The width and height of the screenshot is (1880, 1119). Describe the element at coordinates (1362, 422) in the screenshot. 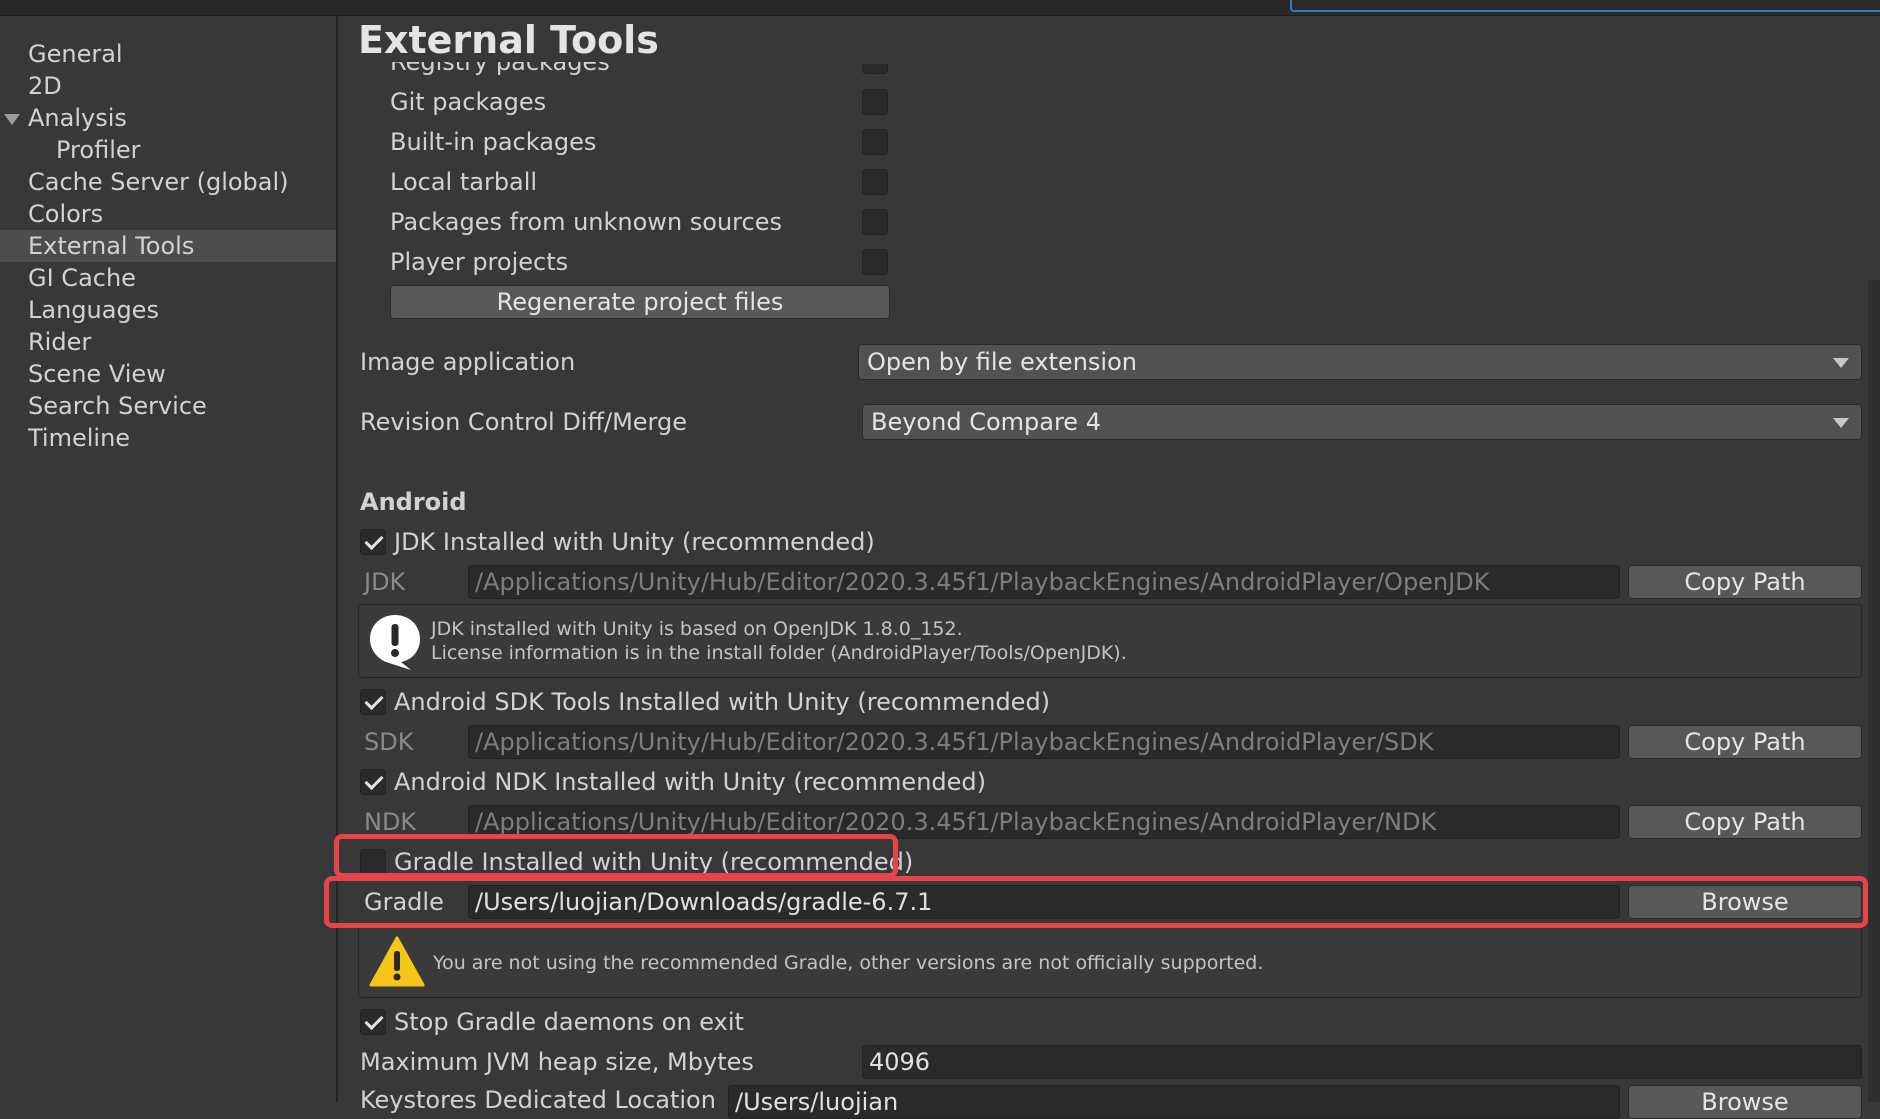

I see `revision-control-dropdown: Beyond Compare 4` at that location.